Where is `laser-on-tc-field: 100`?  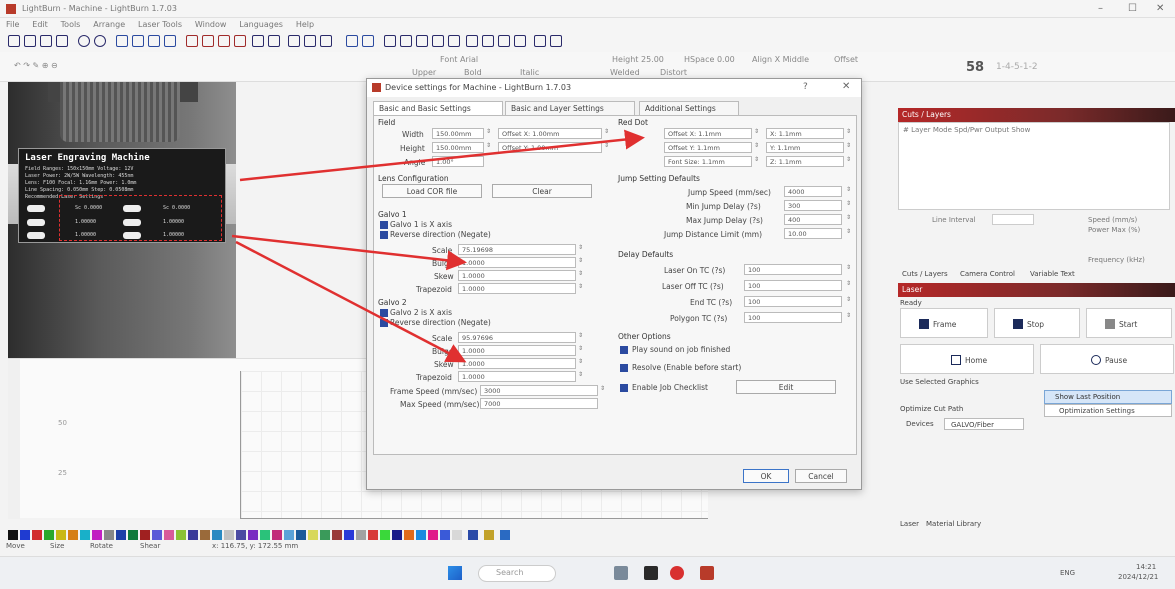 laser-on-tc-field: 100 is located at coordinates (793, 269).